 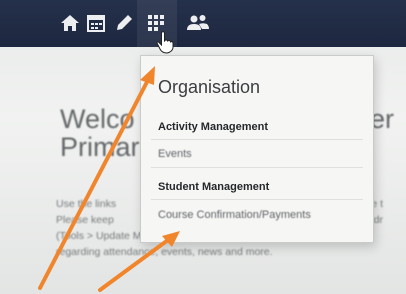 I want to click on dropdown-heading: Organisation, so click(x=209, y=87).